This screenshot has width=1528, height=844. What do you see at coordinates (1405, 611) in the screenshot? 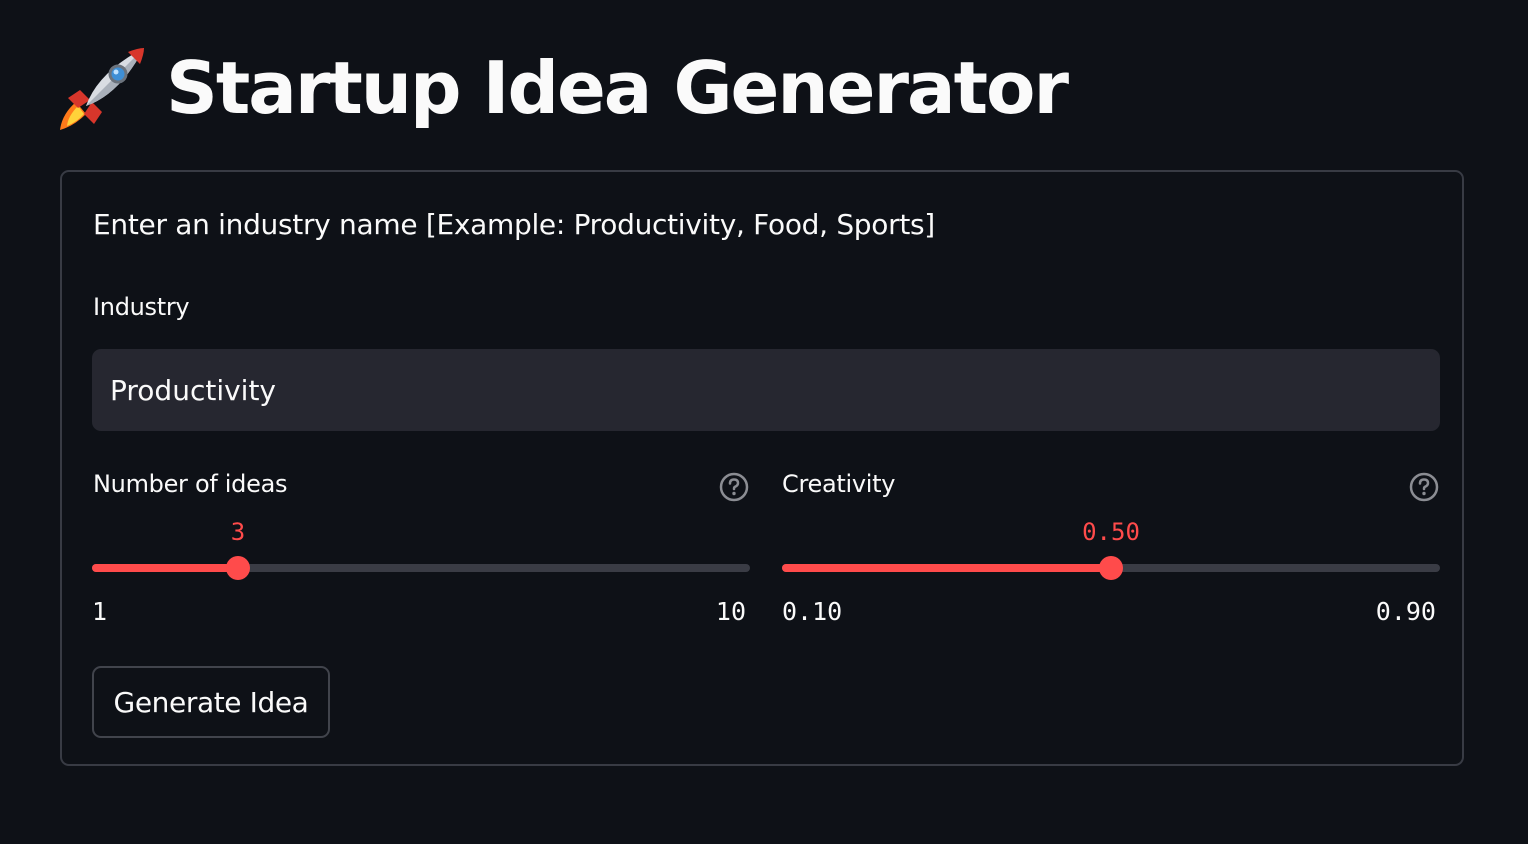
I see `creativity-max: 0.90` at bounding box center [1405, 611].